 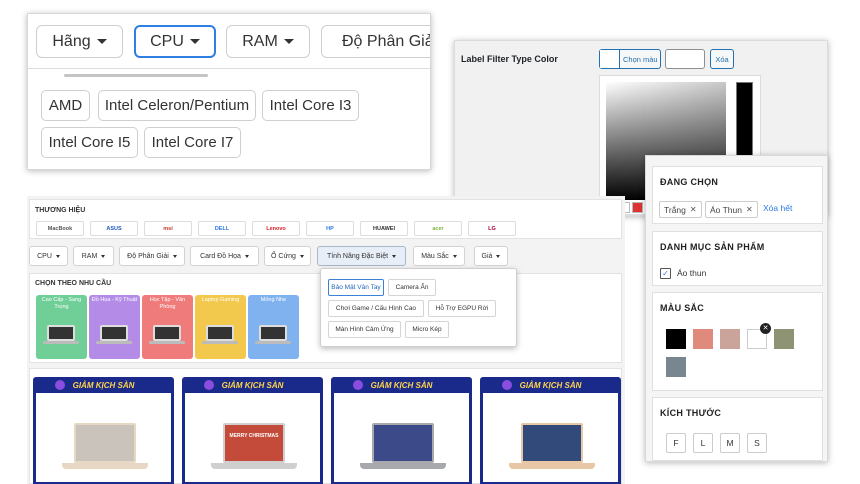 I want to click on selected-tag-label: Trắng, so click(x=675, y=209).